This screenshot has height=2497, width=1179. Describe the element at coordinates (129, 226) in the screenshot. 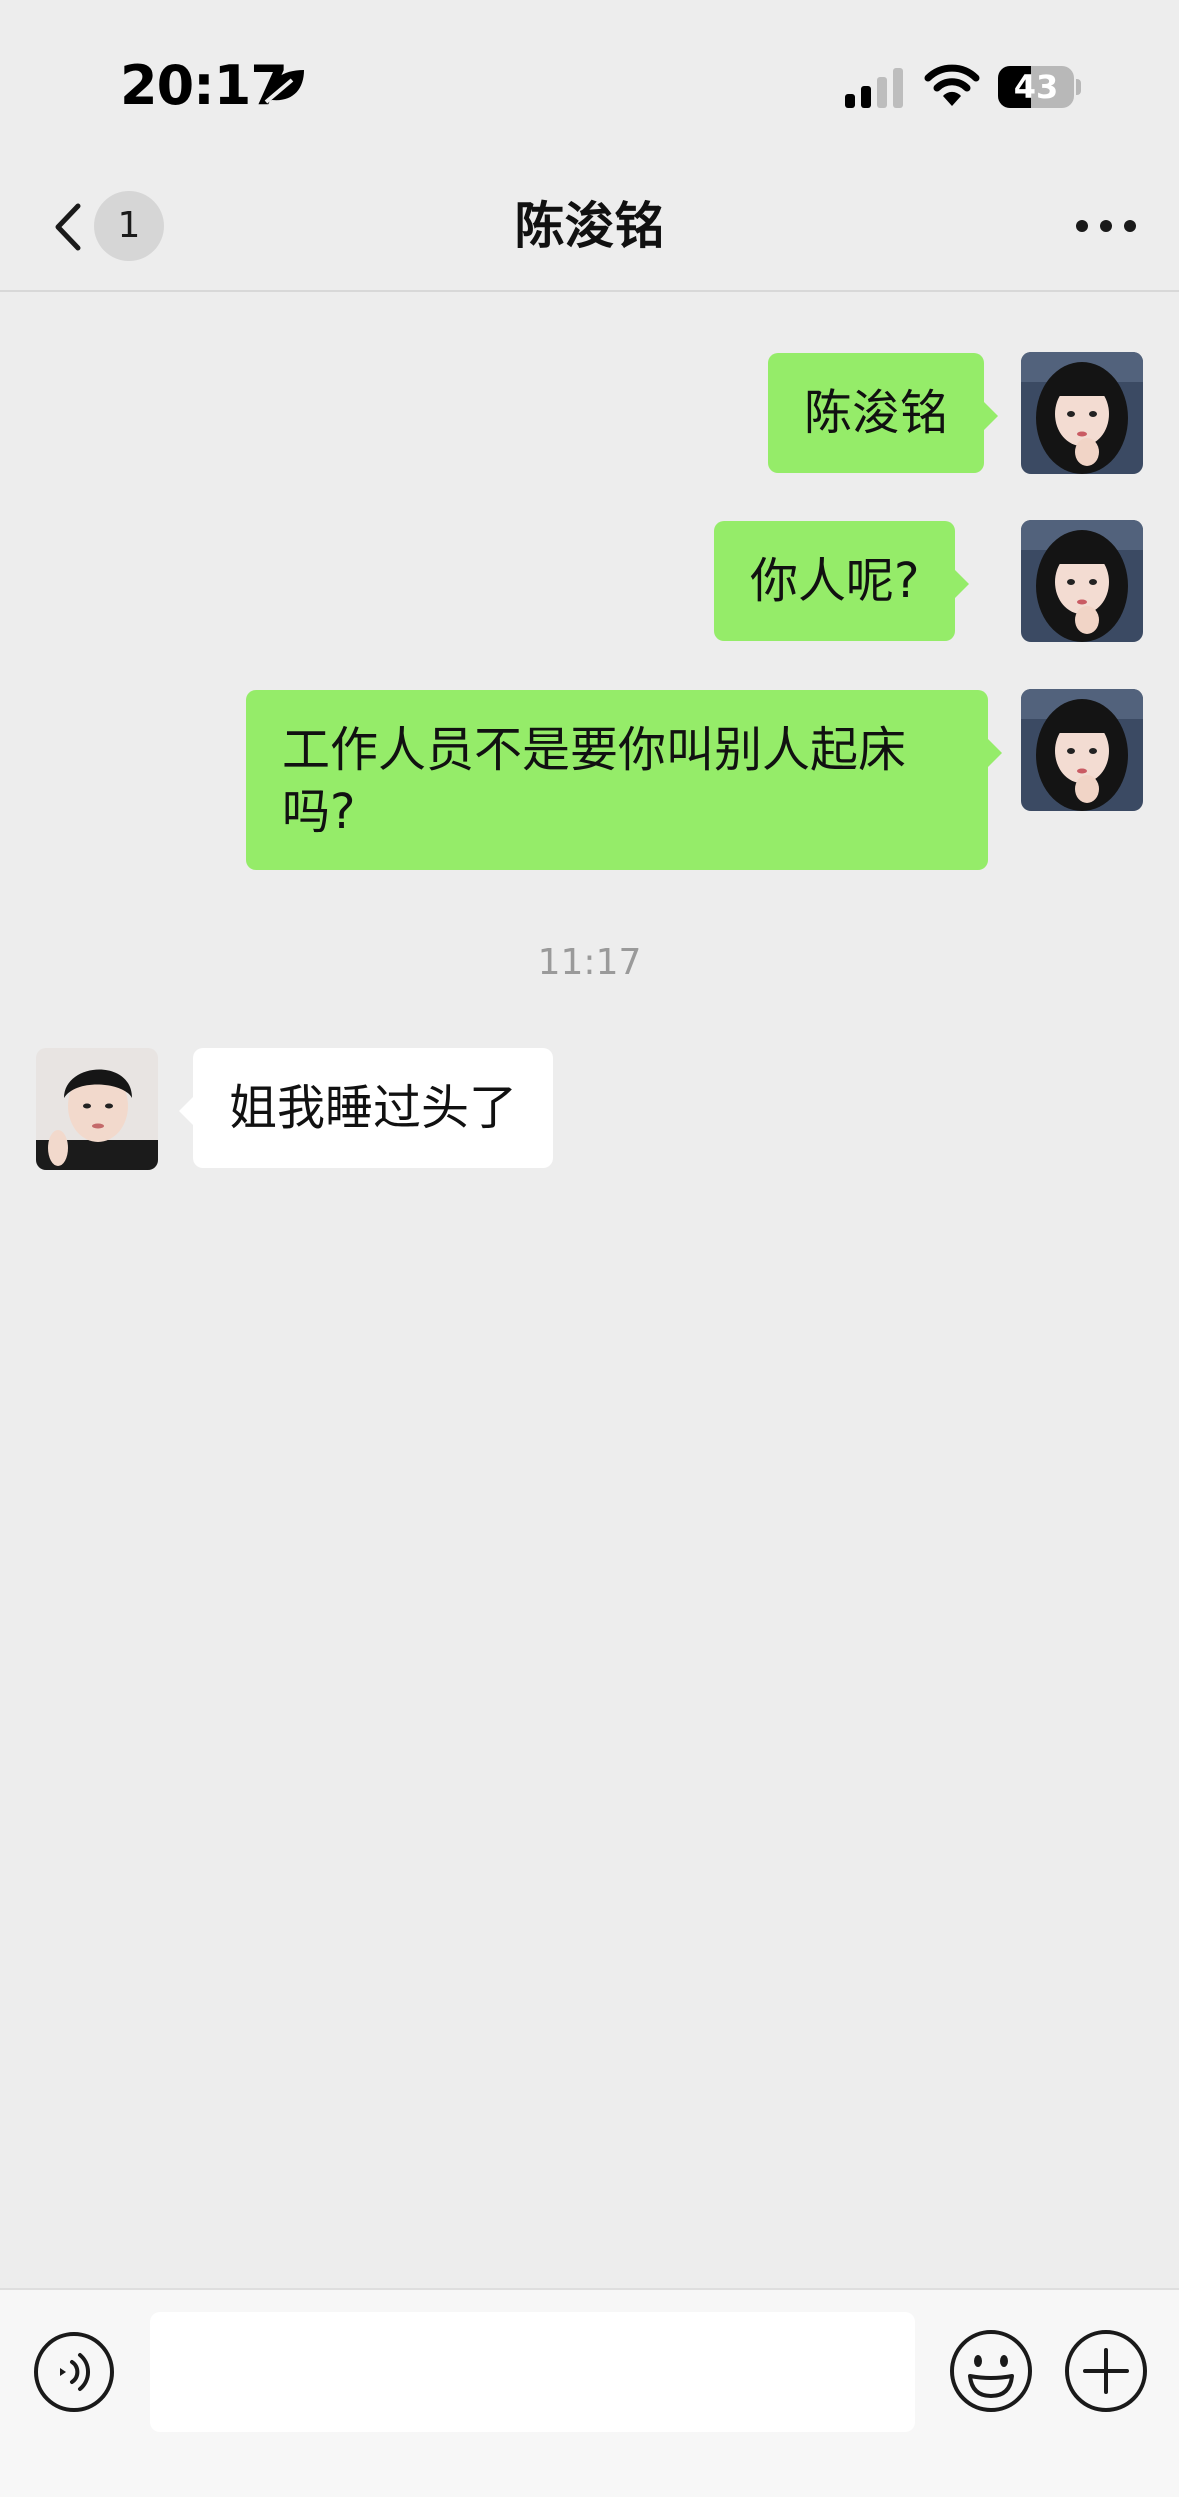

I see `unread-count-badge: 1` at that location.